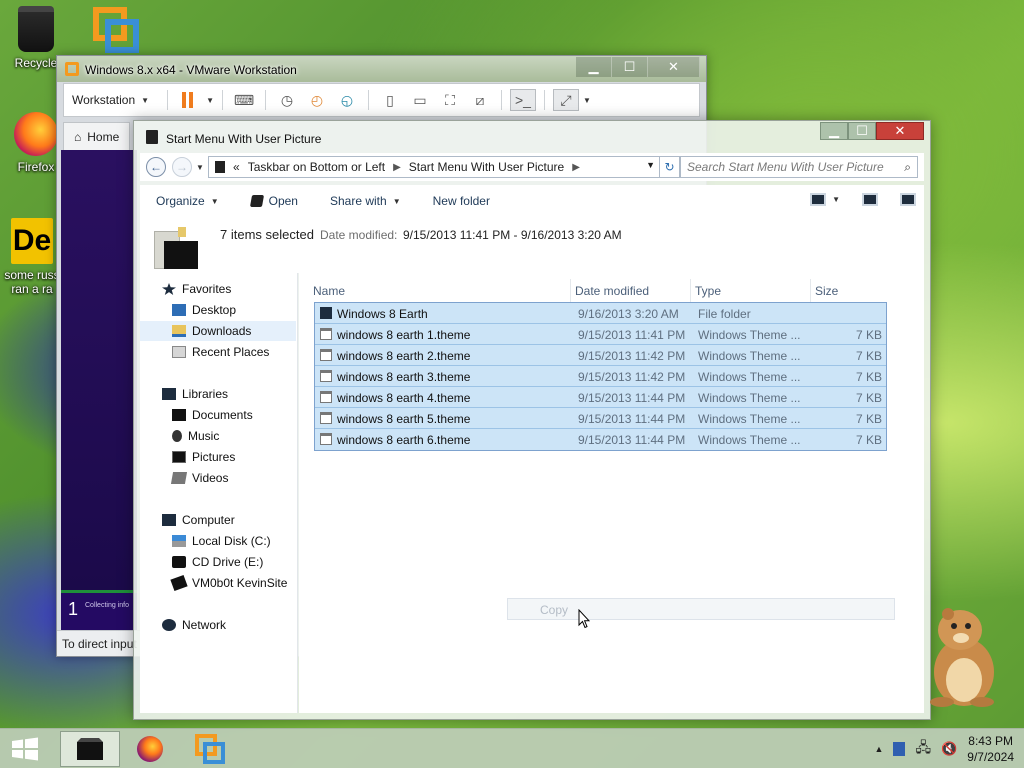 The image size is (1024, 768). Describe the element at coordinates (628, 314) in the screenshot. I see `file-date: 9/16/2013 3:20 AM` at that location.